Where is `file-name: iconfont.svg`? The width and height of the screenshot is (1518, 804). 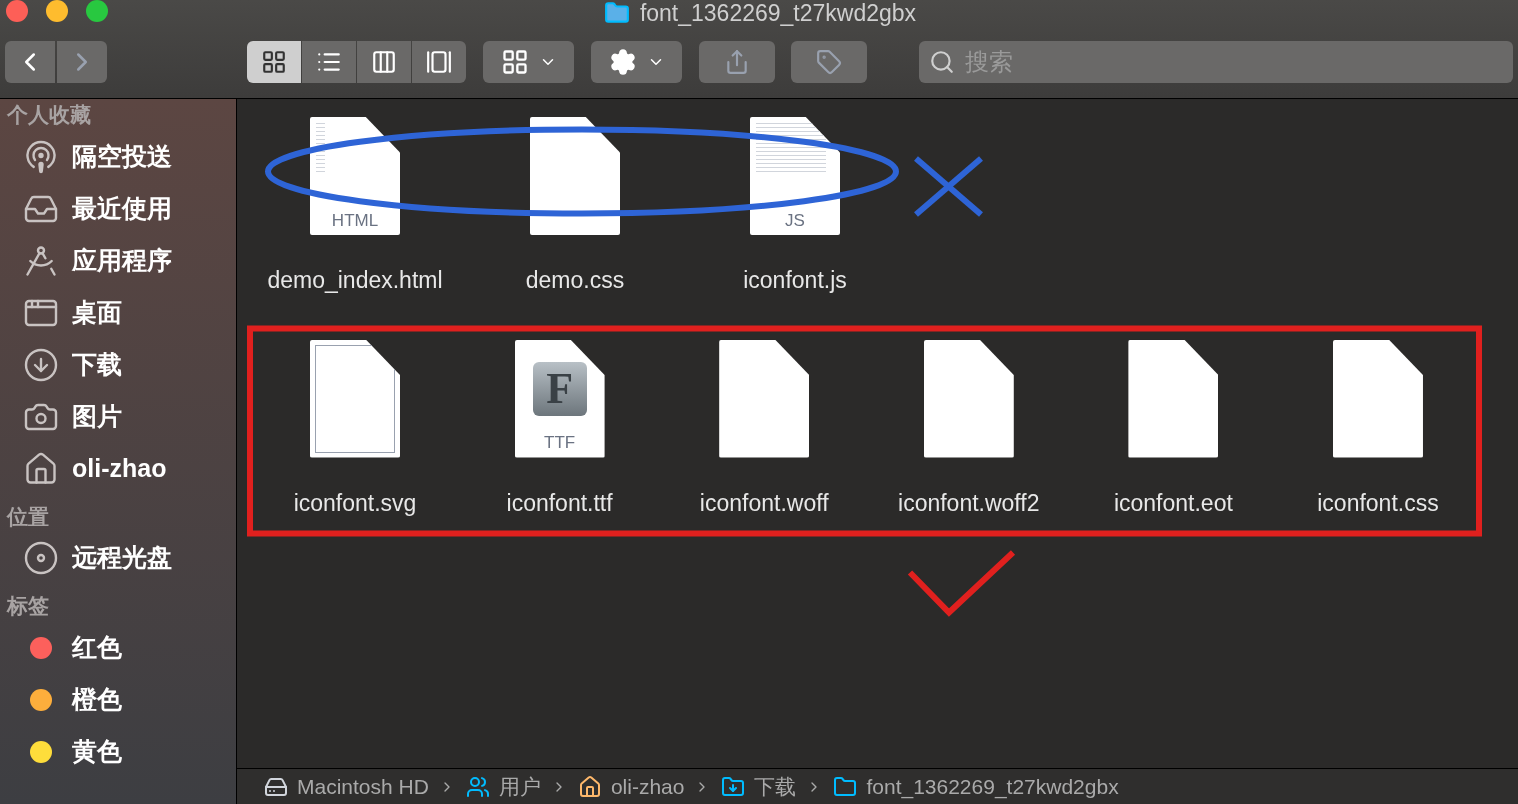 file-name: iconfont.svg is located at coordinates (355, 503).